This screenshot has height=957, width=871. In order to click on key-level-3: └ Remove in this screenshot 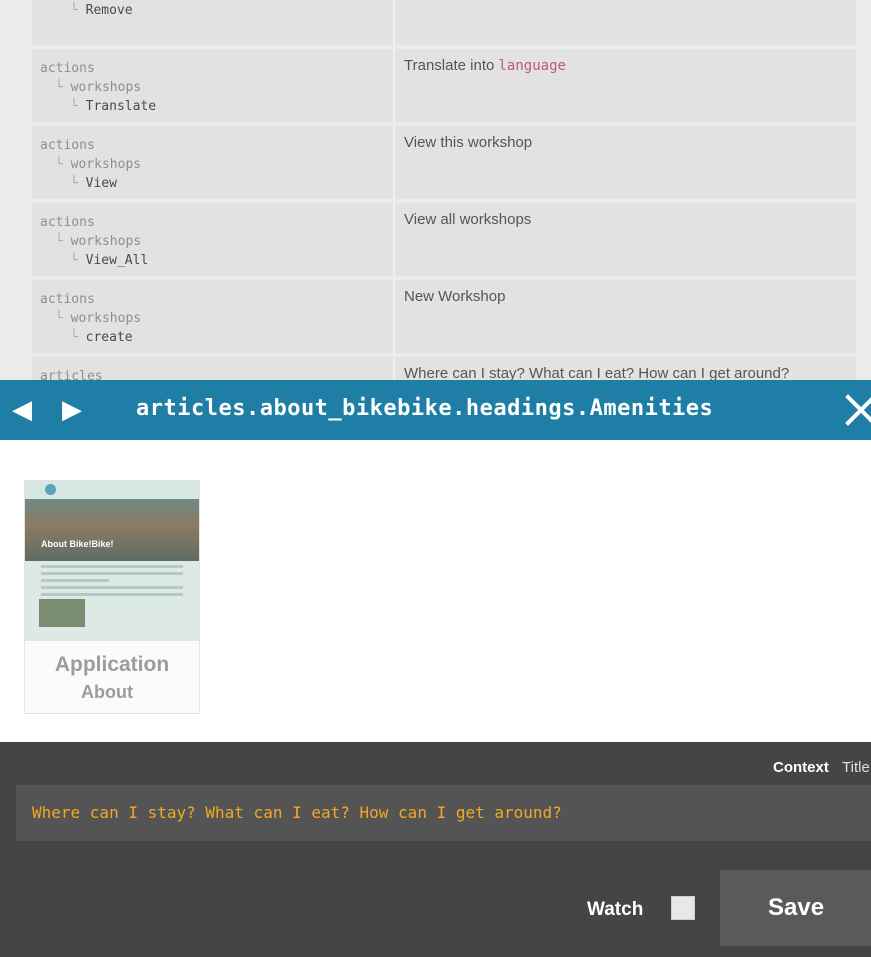, I will do `click(101, 10)`.